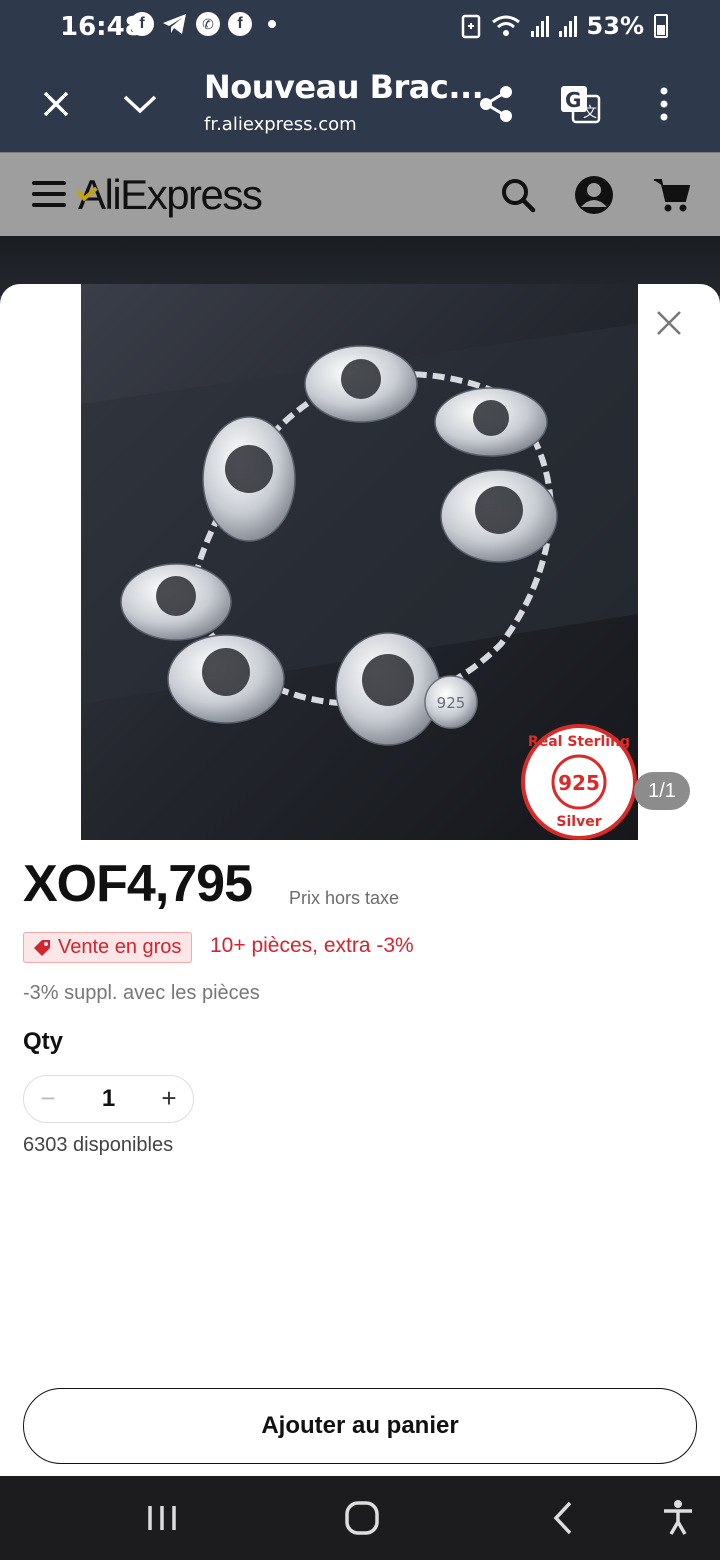  I want to click on logo-text: AliExpress, so click(170, 194).